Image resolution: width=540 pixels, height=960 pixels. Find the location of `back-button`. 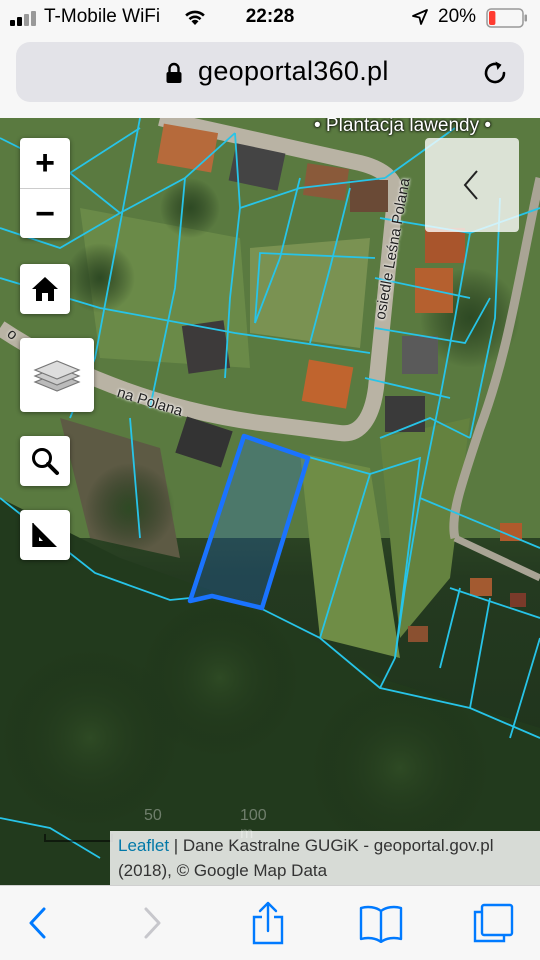

back-button is located at coordinates (37, 923).